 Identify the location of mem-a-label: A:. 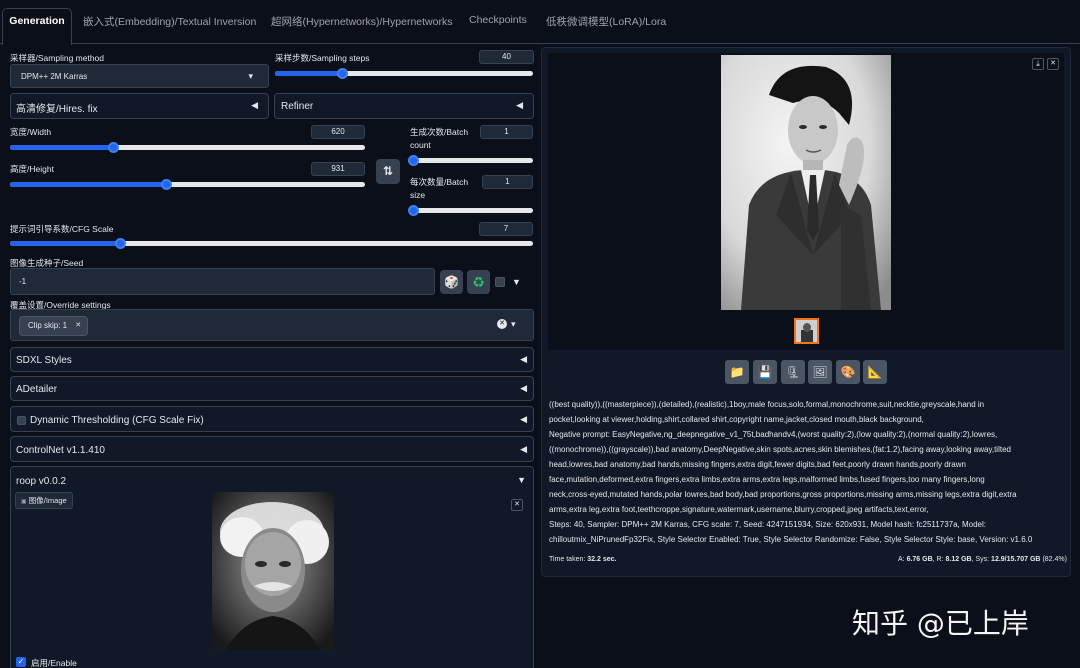
(901, 559).